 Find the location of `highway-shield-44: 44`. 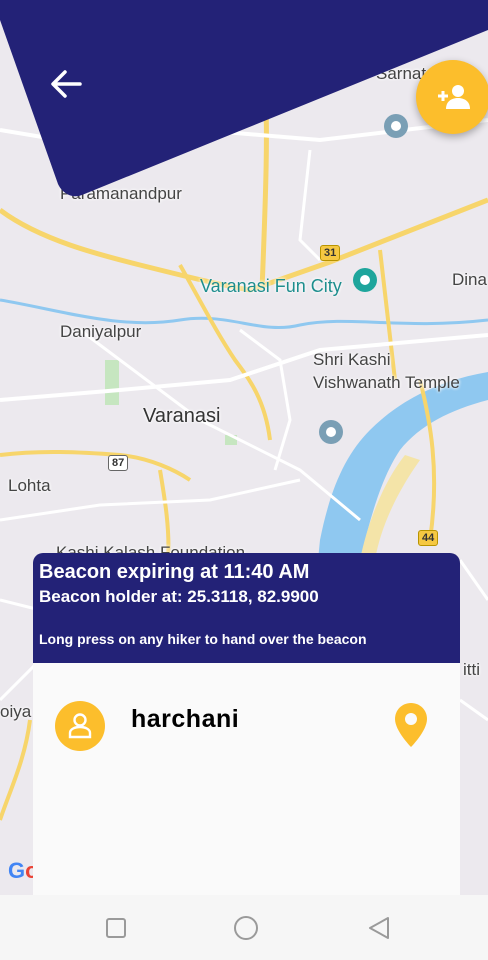

highway-shield-44: 44 is located at coordinates (428, 538).